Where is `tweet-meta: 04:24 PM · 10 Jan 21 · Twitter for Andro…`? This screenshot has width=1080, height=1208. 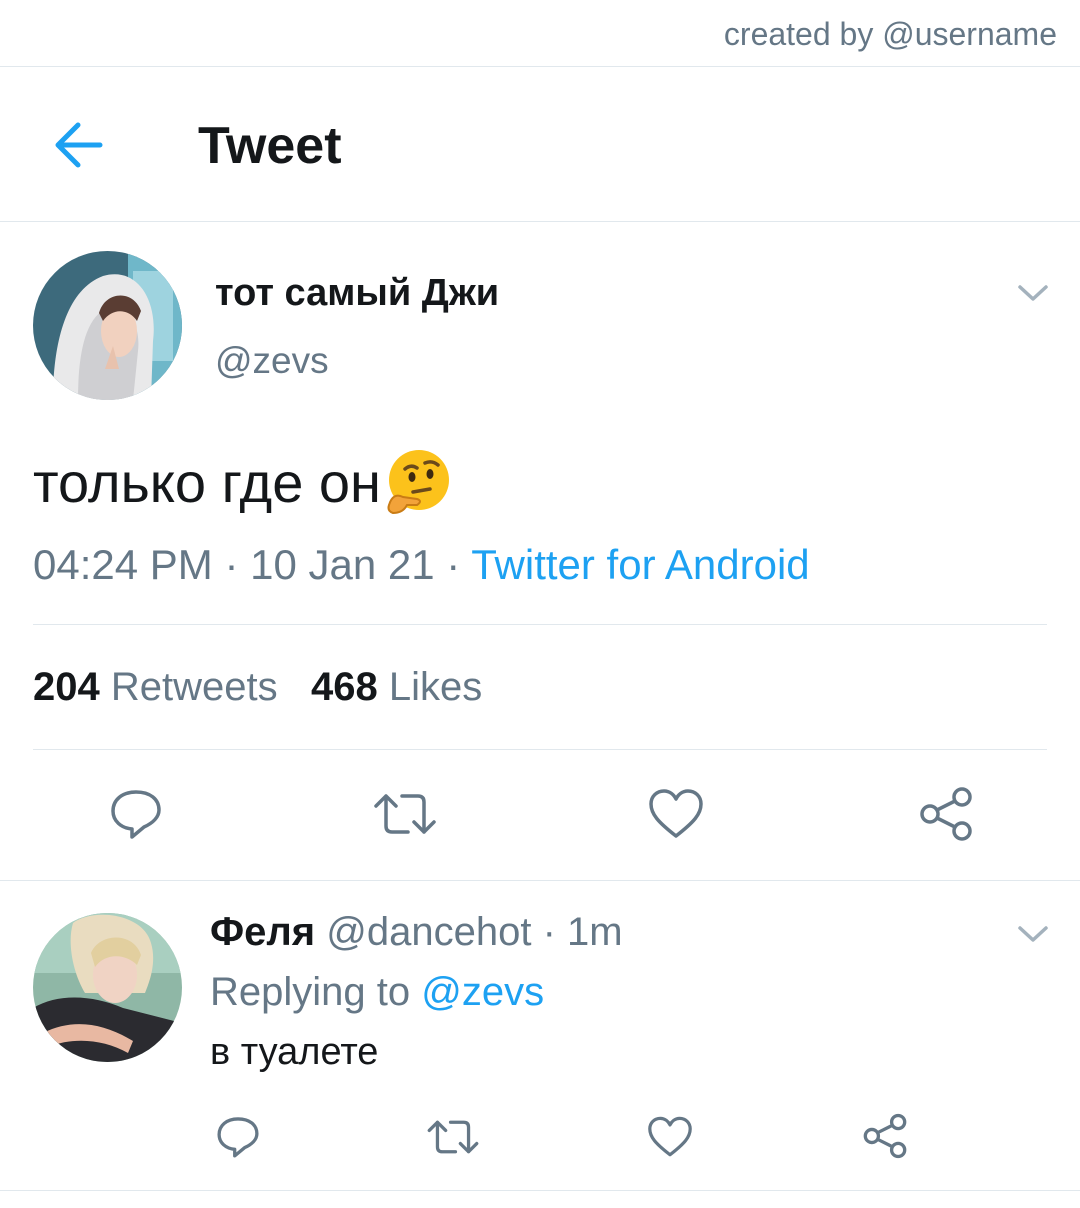 tweet-meta: 04:24 PM · 10 Jan 21 · Twitter for Andro… is located at coordinates (421, 565).